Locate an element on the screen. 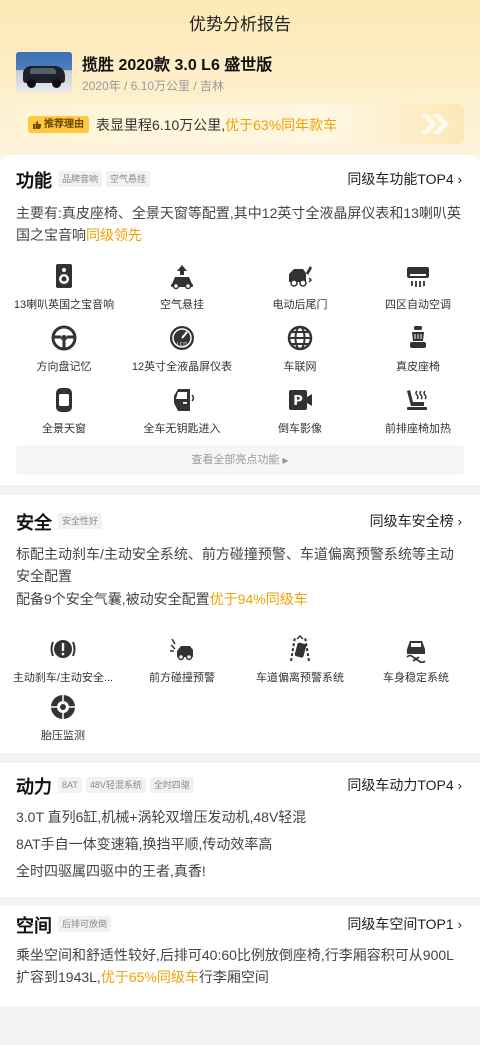  space-top1-link: 同级车空间TOP1 › is located at coordinates (404, 924).